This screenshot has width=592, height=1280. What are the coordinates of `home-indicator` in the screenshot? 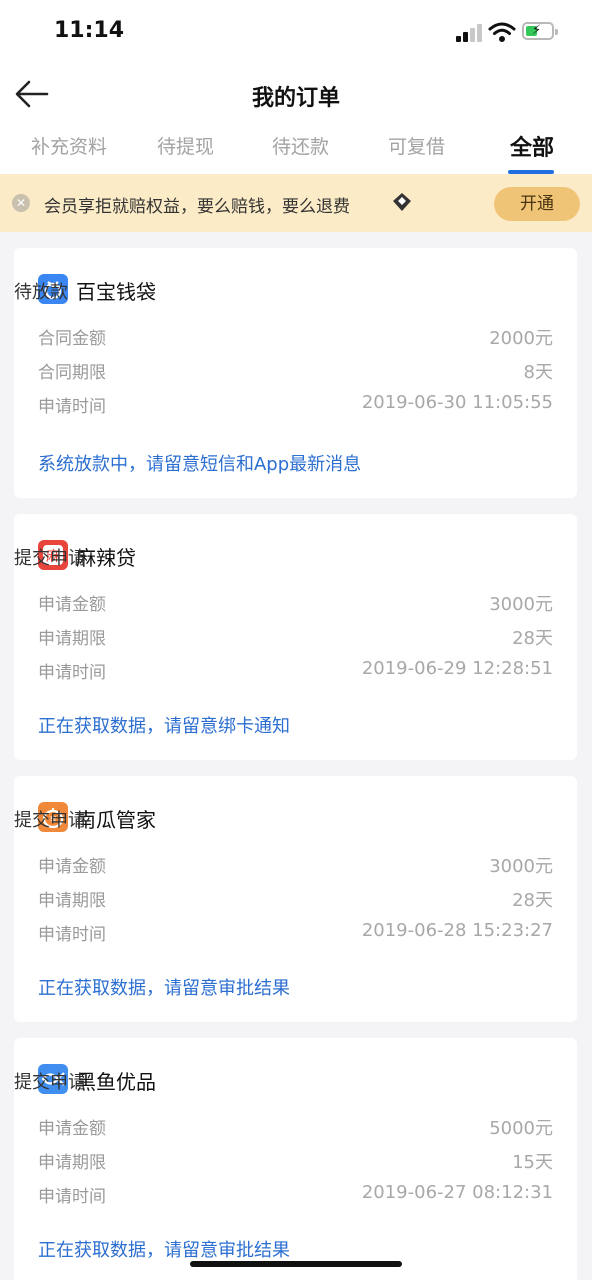 It's located at (296, 1264).